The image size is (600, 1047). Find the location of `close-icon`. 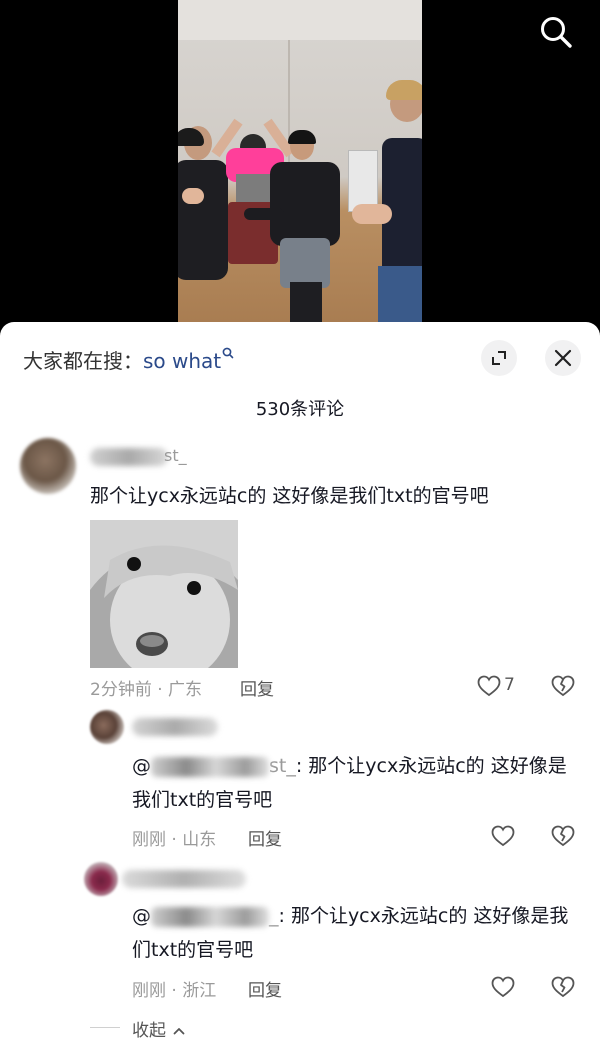

close-icon is located at coordinates (563, 358).